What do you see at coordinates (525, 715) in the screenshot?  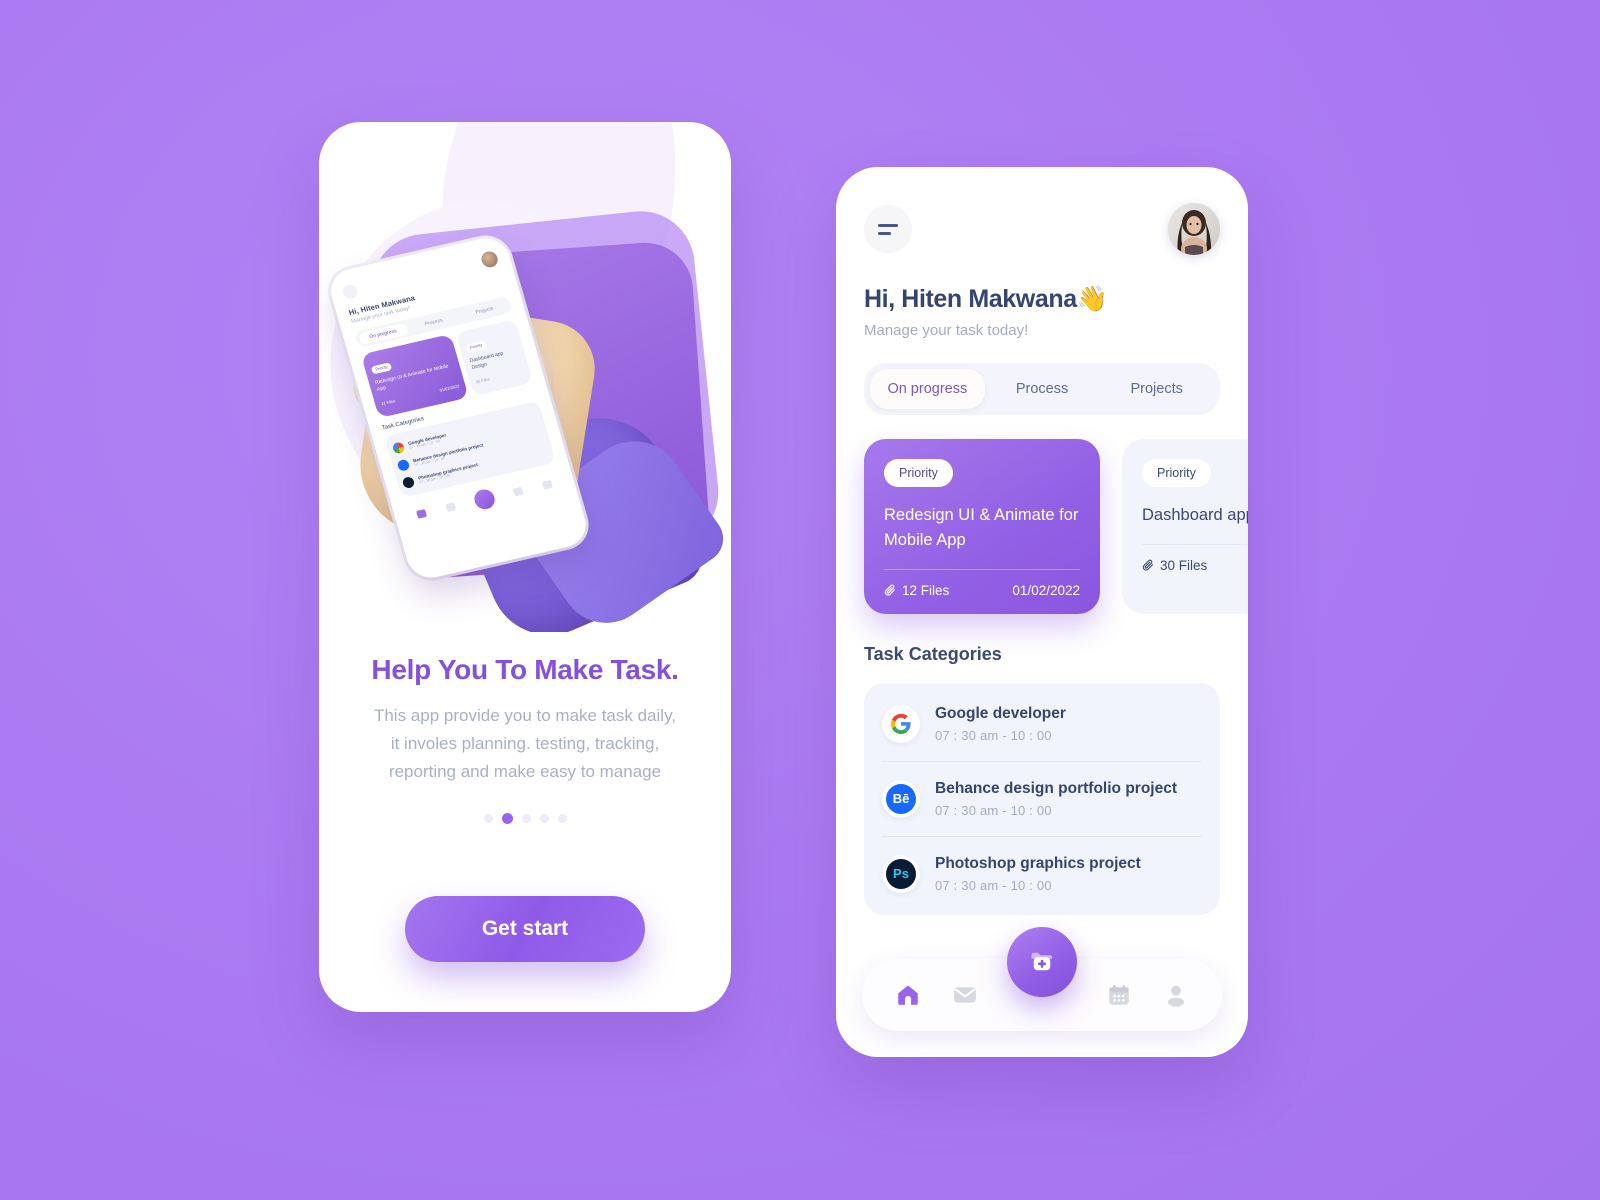 I see `subcopy-line: This app provide you to make task daily,` at bounding box center [525, 715].